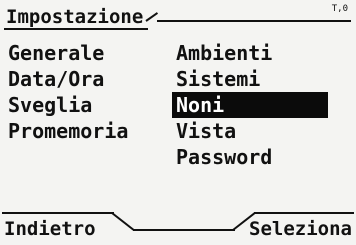 The image size is (356, 245). What do you see at coordinates (76, 29) in the screenshot?
I see `header-underline` at bounding box center [76, 29].